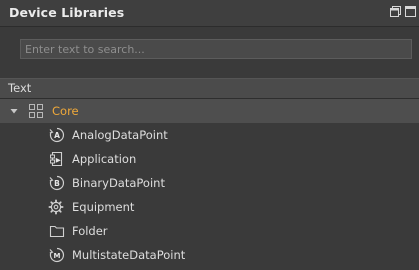  Describe the element at coordinates (209, 88) in the screenshot. I see `column-header-text: Text` at that location.